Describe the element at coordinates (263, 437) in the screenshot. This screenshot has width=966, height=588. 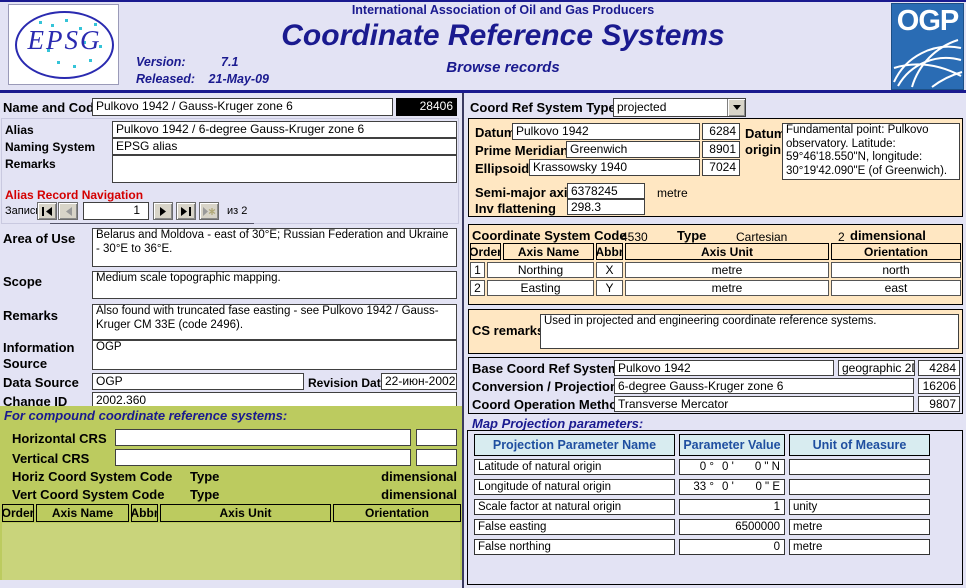
I see `horizontal-crs-field` at that location.